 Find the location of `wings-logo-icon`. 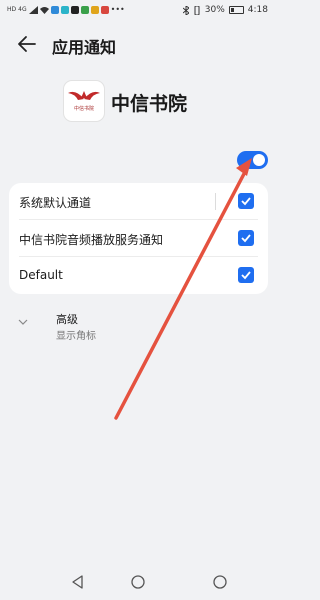

wings-logo-icon is located at coordinates (84, 95).